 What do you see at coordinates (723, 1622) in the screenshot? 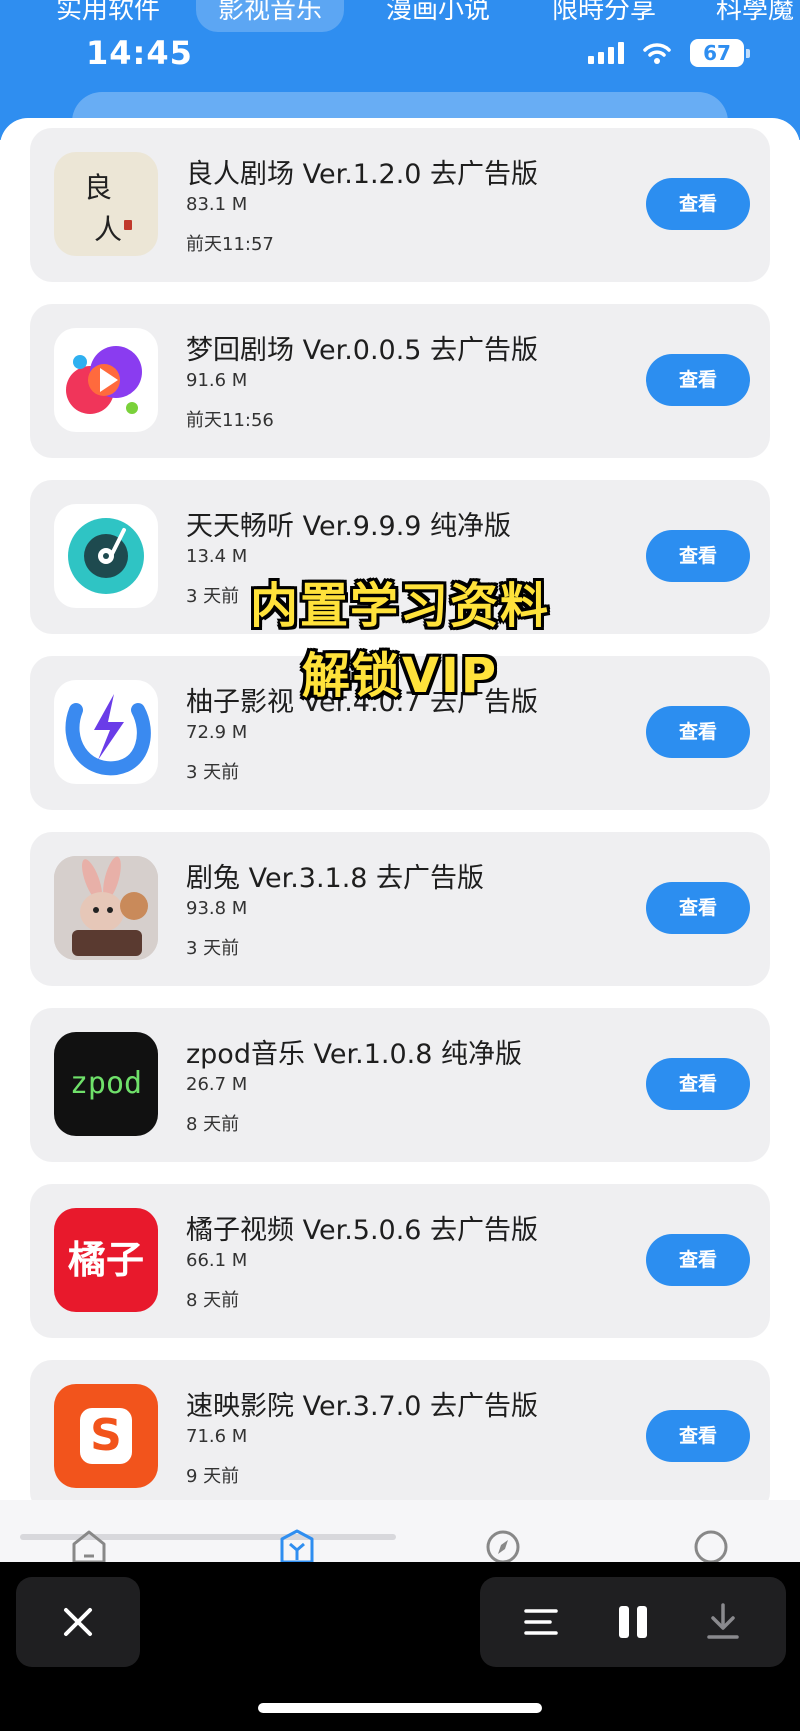
I see `download-icon` at bounding box center [723, 1622].